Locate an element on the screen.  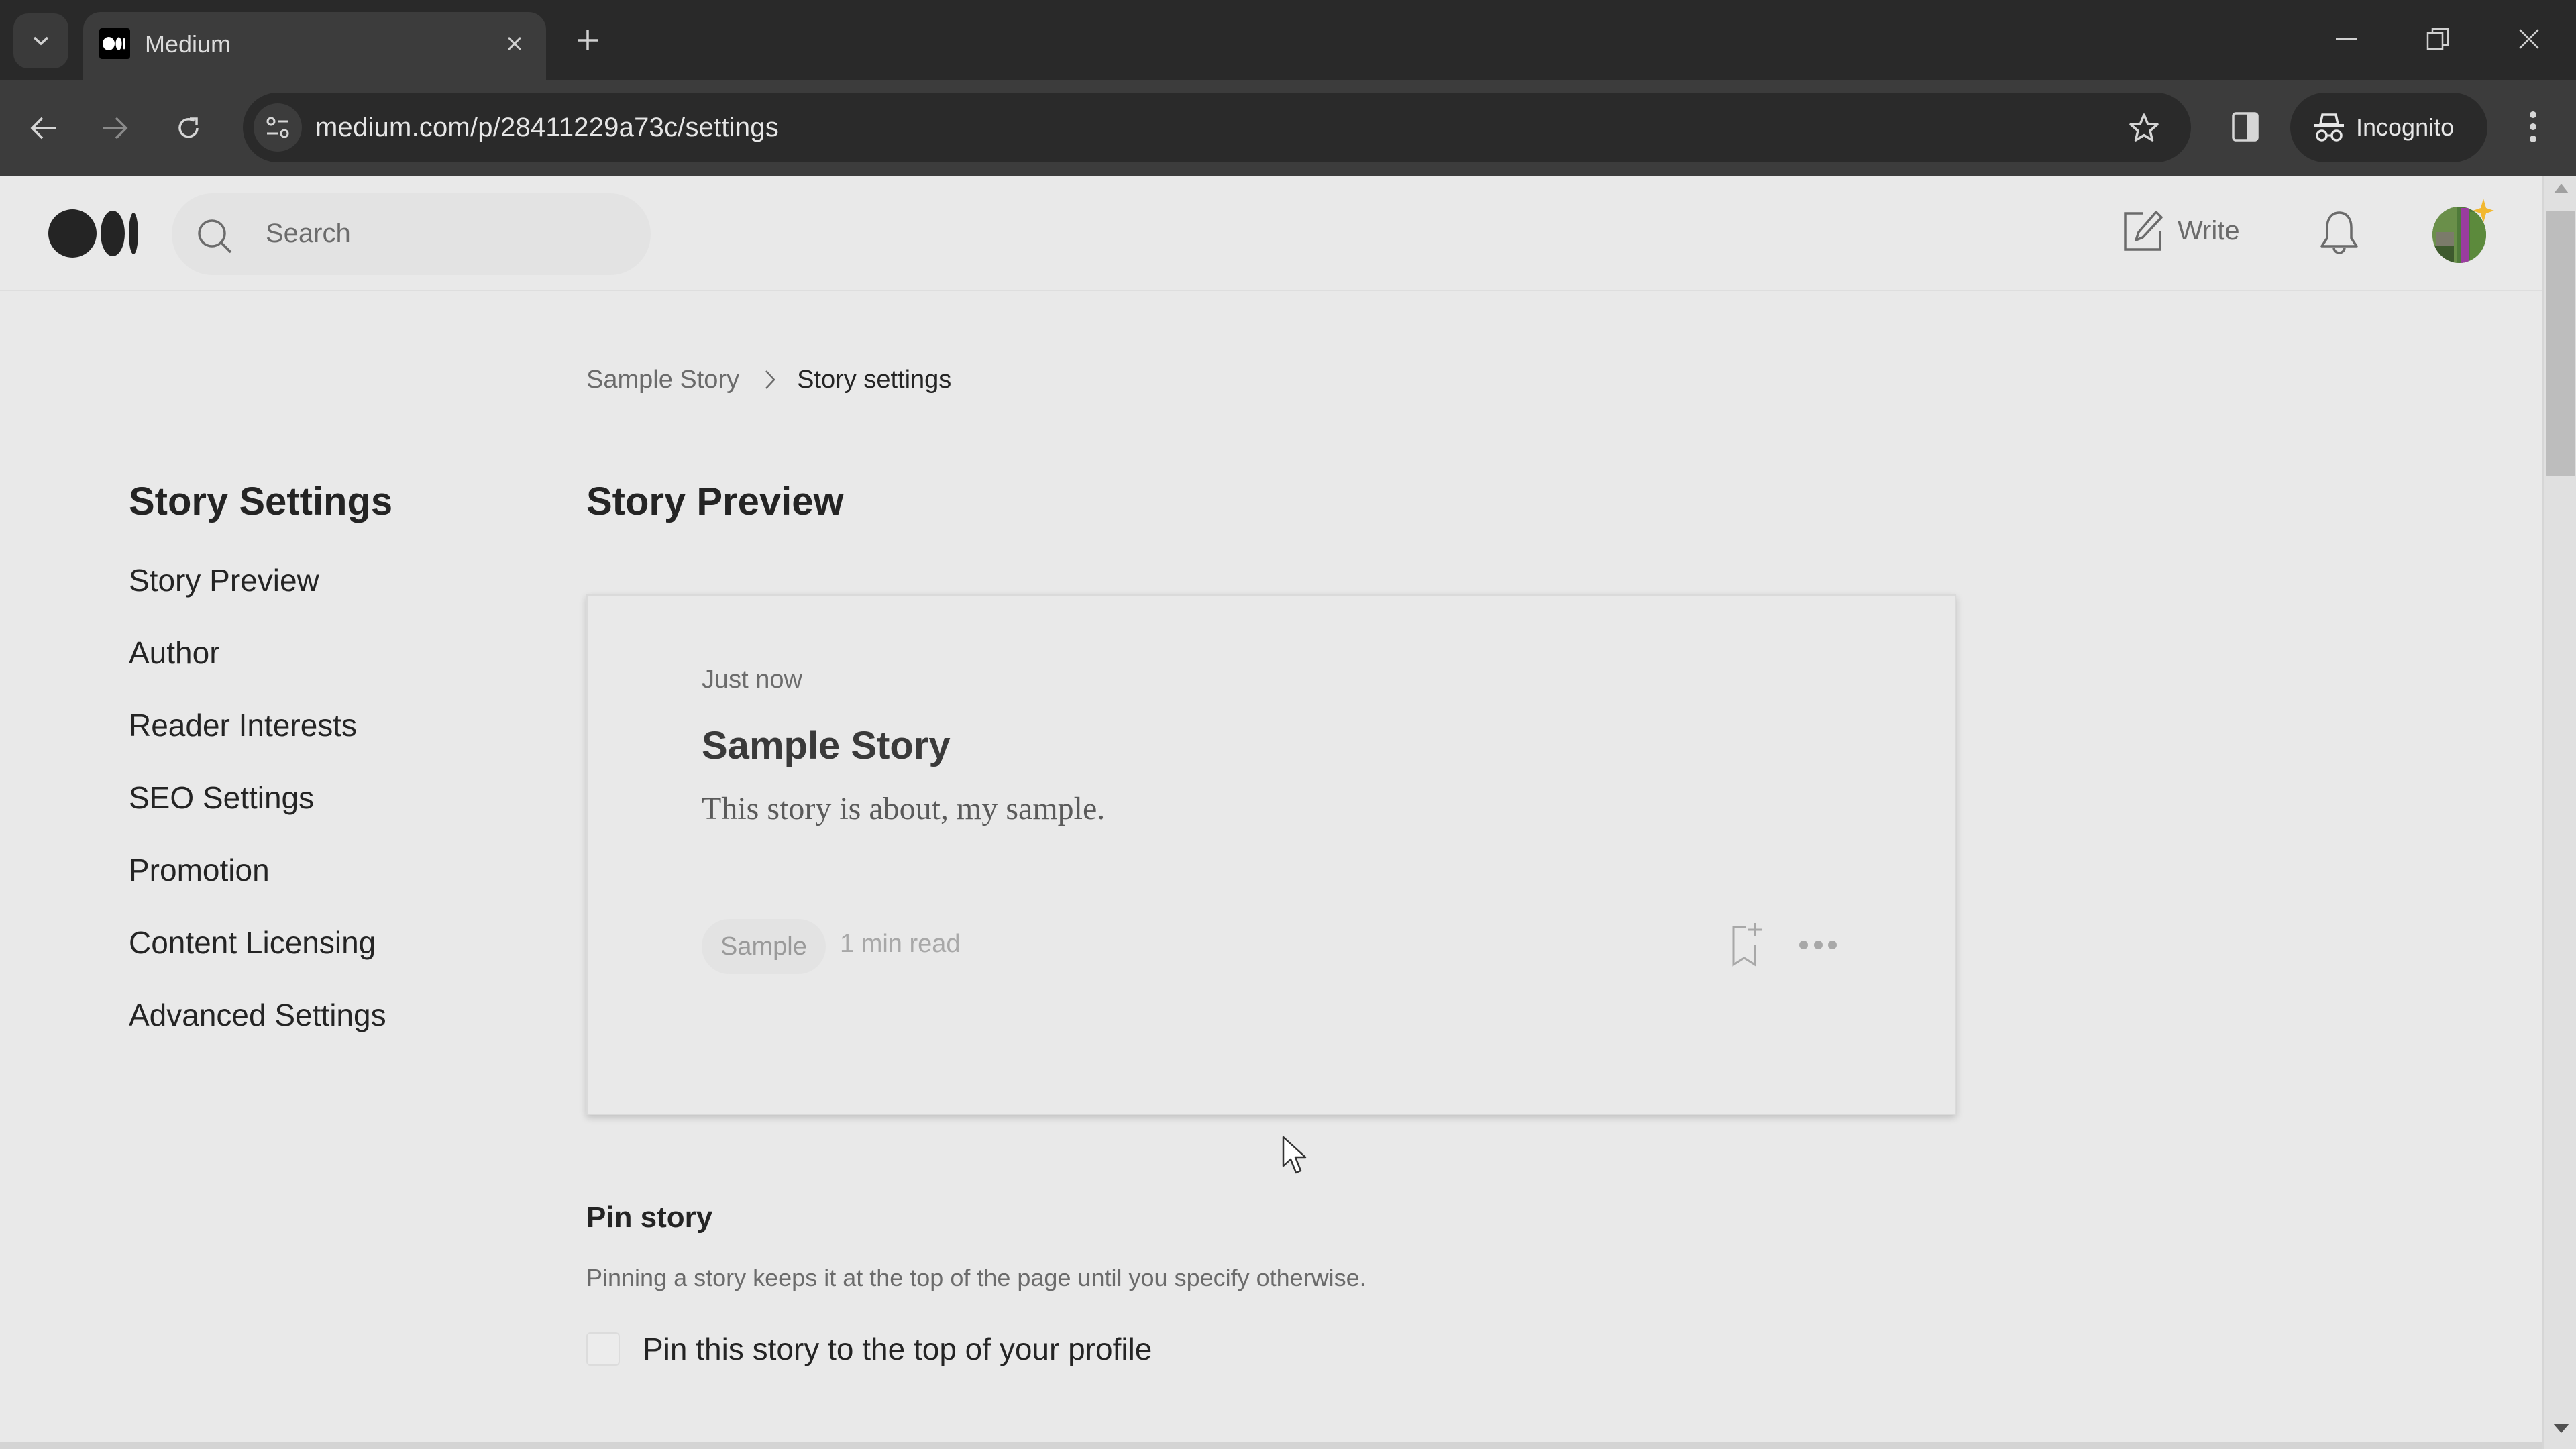
restore-button is located at coordinates (2438, 38).